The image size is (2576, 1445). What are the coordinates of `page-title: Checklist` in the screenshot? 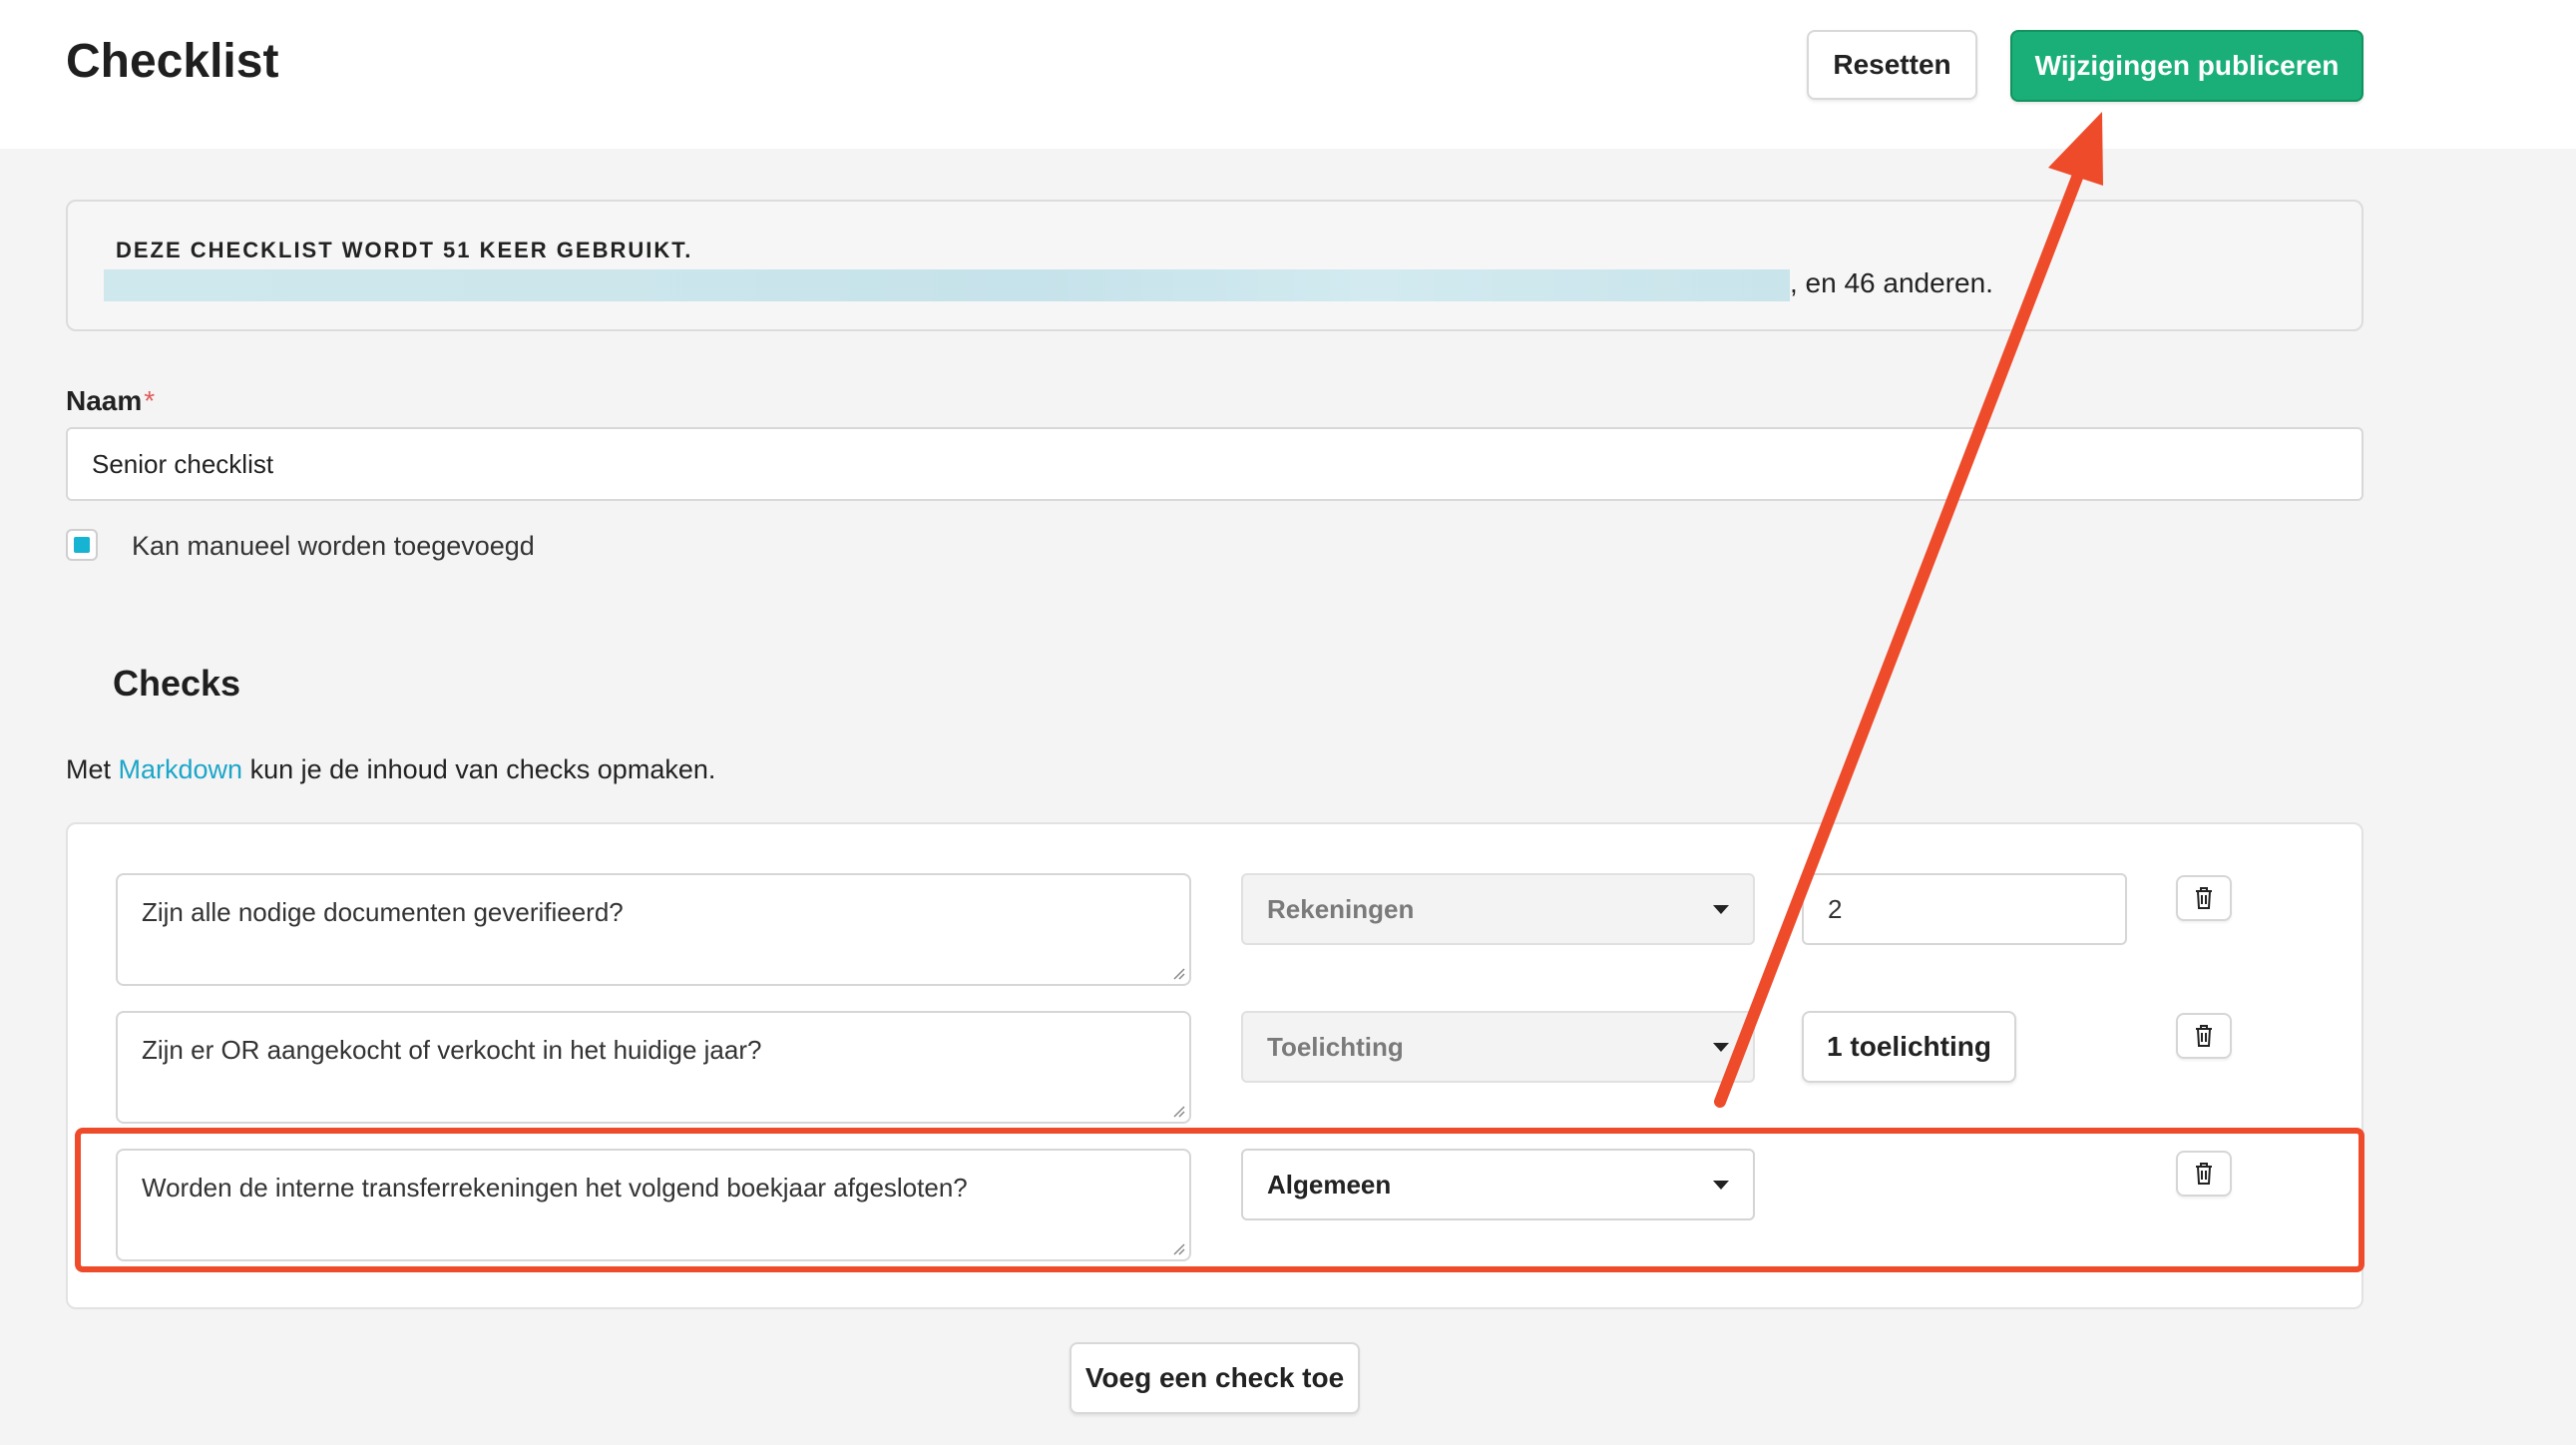 It's located at (172, 61).